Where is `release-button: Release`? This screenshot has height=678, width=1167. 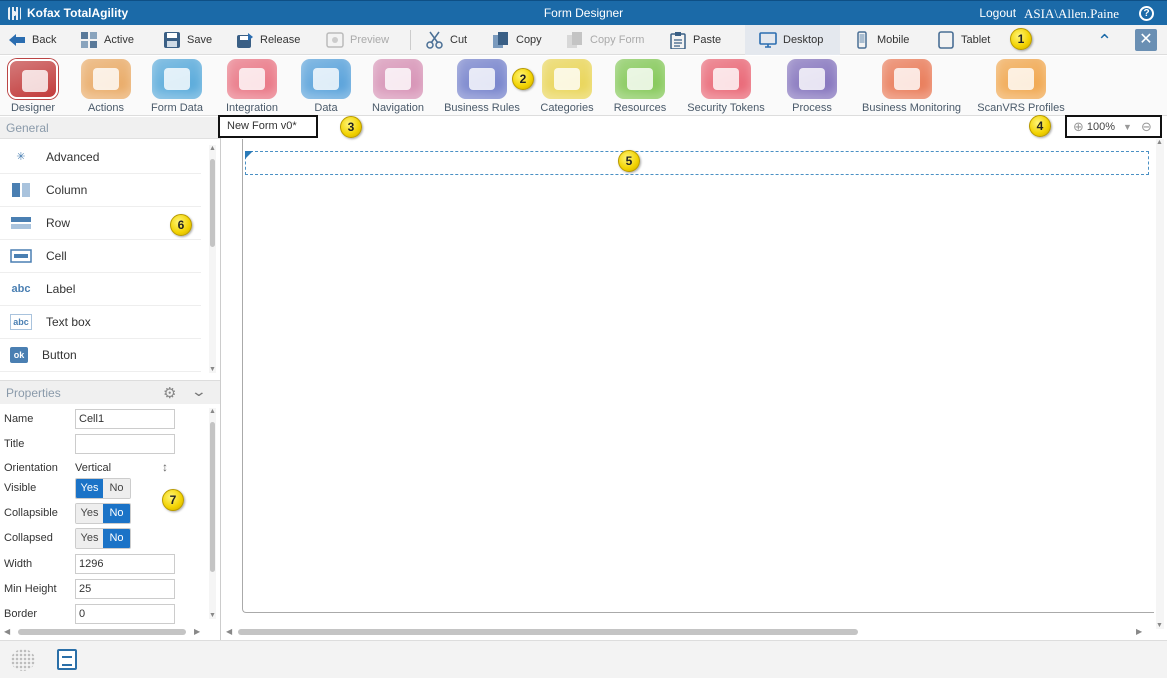
release-button: Release is located at coordinates (268, 40).